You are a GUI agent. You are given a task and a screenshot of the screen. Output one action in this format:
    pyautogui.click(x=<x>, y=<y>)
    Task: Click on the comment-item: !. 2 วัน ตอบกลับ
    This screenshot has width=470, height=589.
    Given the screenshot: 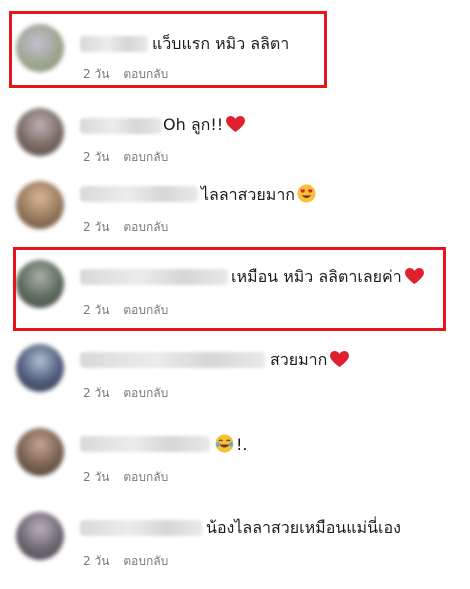 What is the action you would take?
    pyautogui.click(x=235, y=462)
    